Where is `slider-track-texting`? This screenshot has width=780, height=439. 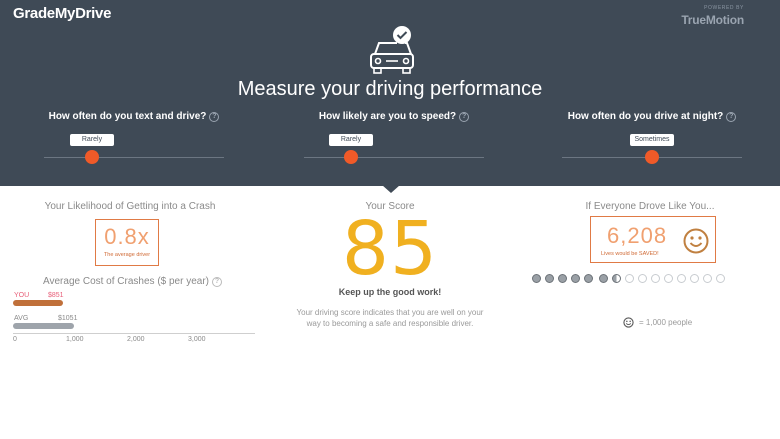 slider-track-texting is located at coordinates (134, 157).